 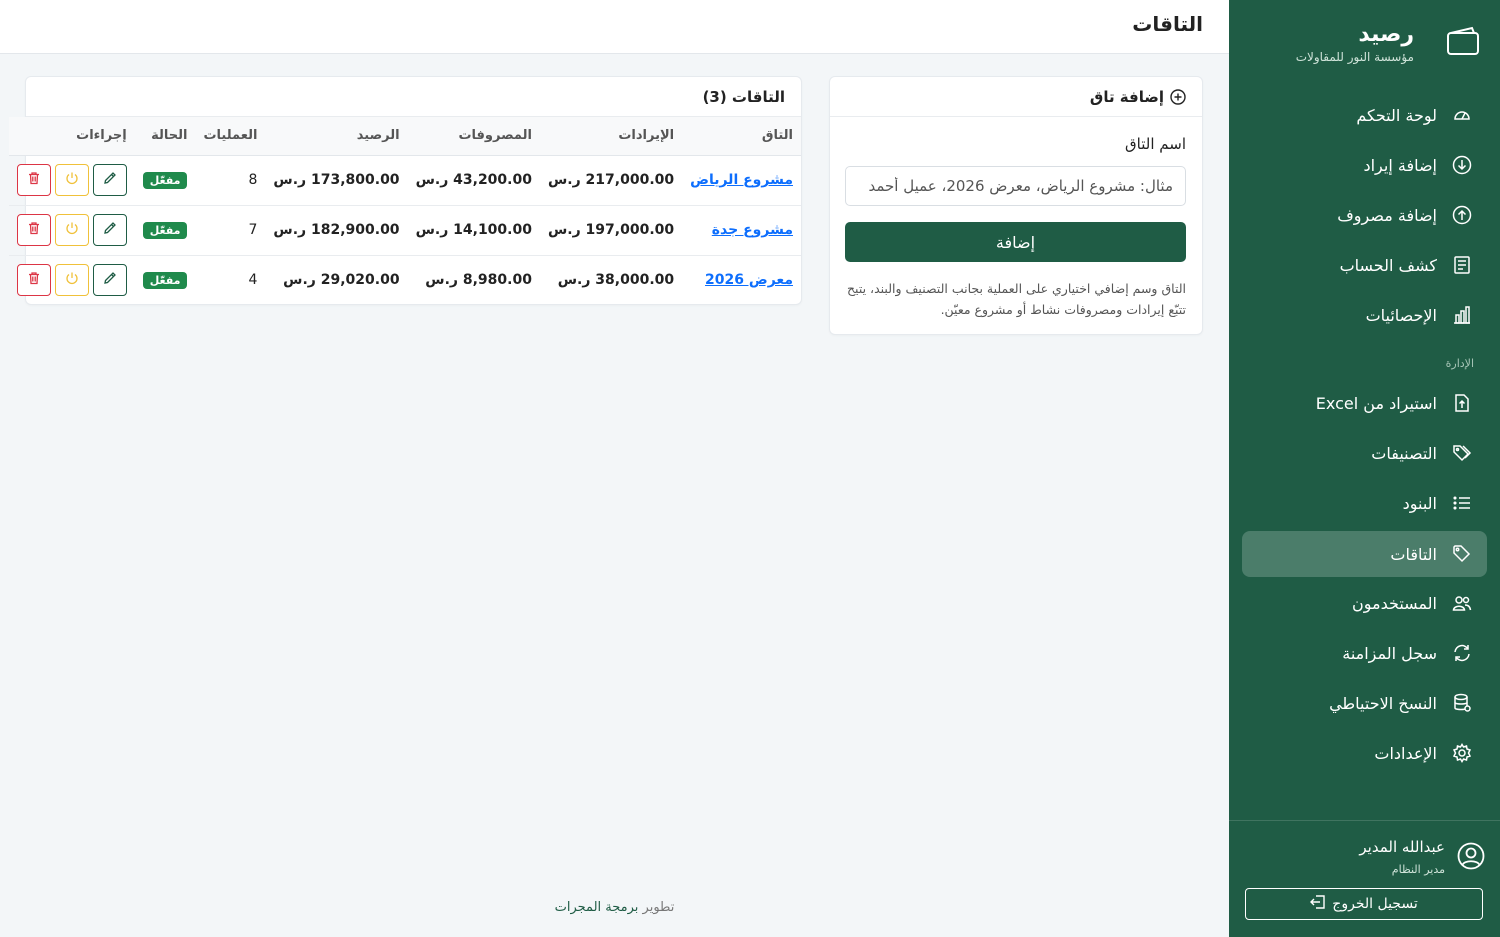 What do you see at coordinates (341, 280) in the screenshot?
I see `balance-cell: 29,020.00 ر.س` at bounding box center [341, 280].